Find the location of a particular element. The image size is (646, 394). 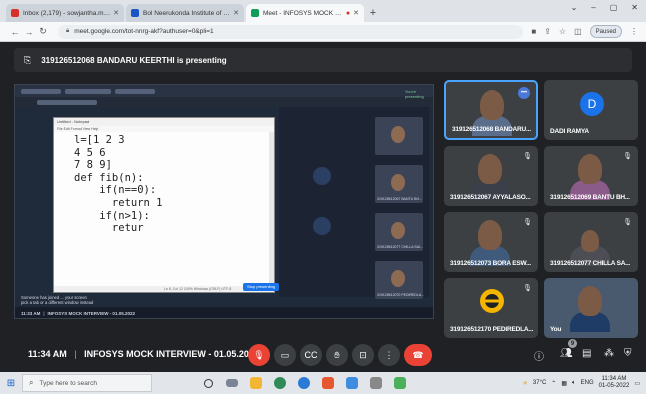

code-line: 7 8 9] is located at coordinates (93, 165).